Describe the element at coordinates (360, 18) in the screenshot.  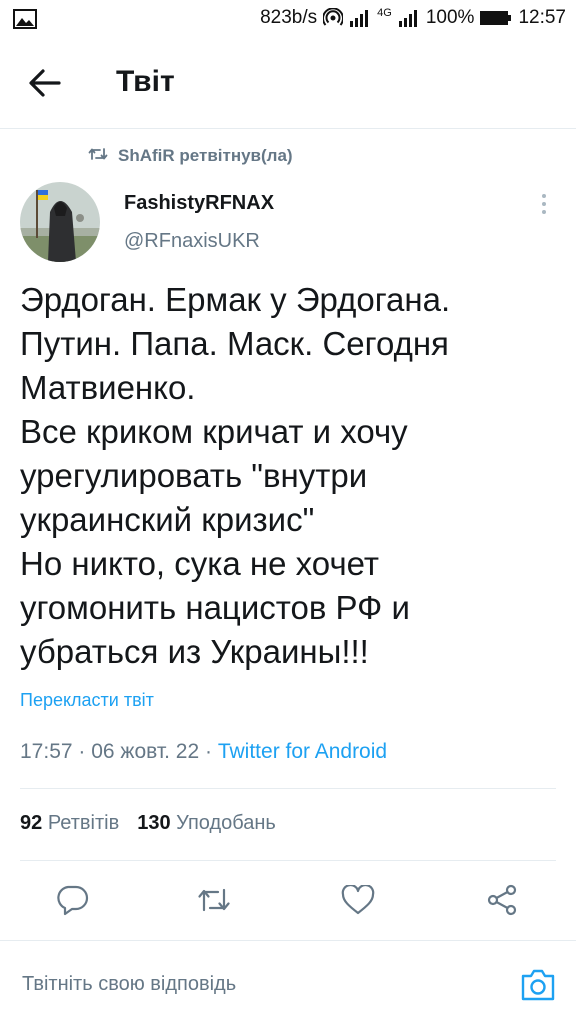
I see `signal-icon` at that location.